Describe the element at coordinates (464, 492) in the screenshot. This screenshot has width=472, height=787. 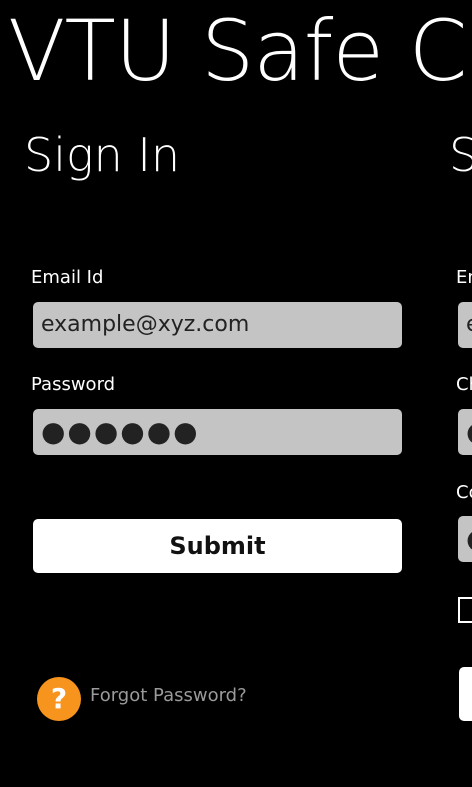
I see `signup-confirm-password-label: Co` at that location.